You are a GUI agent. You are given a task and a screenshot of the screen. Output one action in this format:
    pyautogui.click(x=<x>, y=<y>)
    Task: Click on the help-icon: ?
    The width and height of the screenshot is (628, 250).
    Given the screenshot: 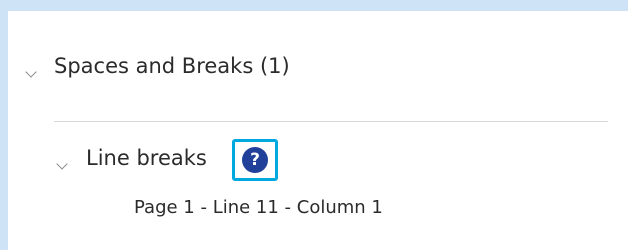 What is the action you would take?
    pyautogui.click(x=255, y=160)
    